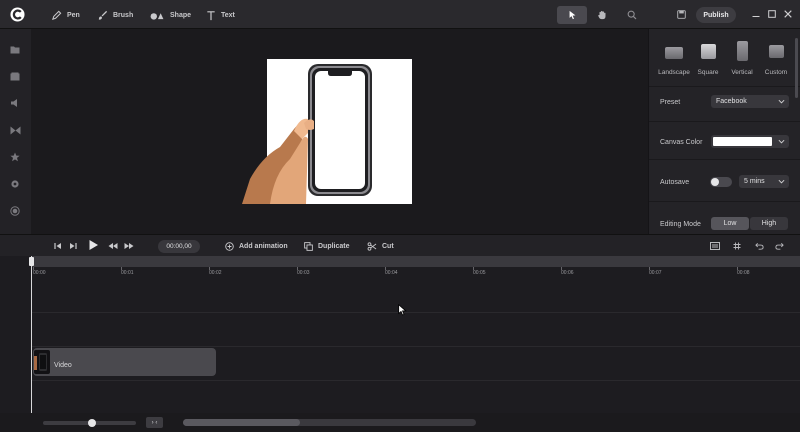 This screenshot has width=800, height=432. Describe the element at coordinates (241, 422) in the screenshot. I see `timeline-scrollbar-thumb` at that location.